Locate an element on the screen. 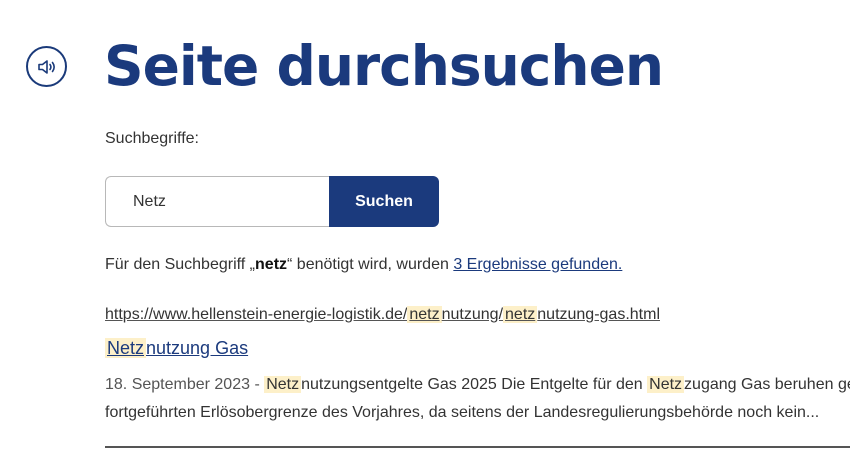 This screenshot has height=469, width=850. read-aloud-button is located at coordinates (46, 66).